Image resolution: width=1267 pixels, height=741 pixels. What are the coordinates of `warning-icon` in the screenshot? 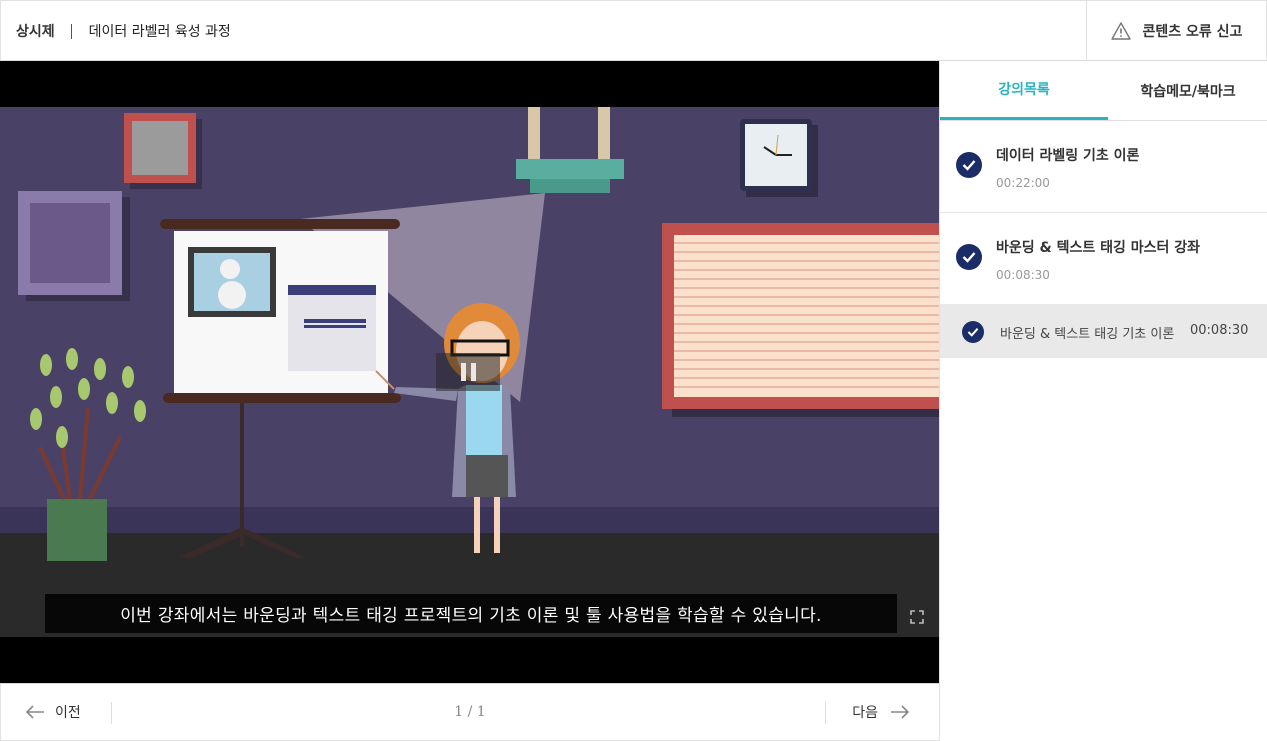 It's located at (1120, 30).